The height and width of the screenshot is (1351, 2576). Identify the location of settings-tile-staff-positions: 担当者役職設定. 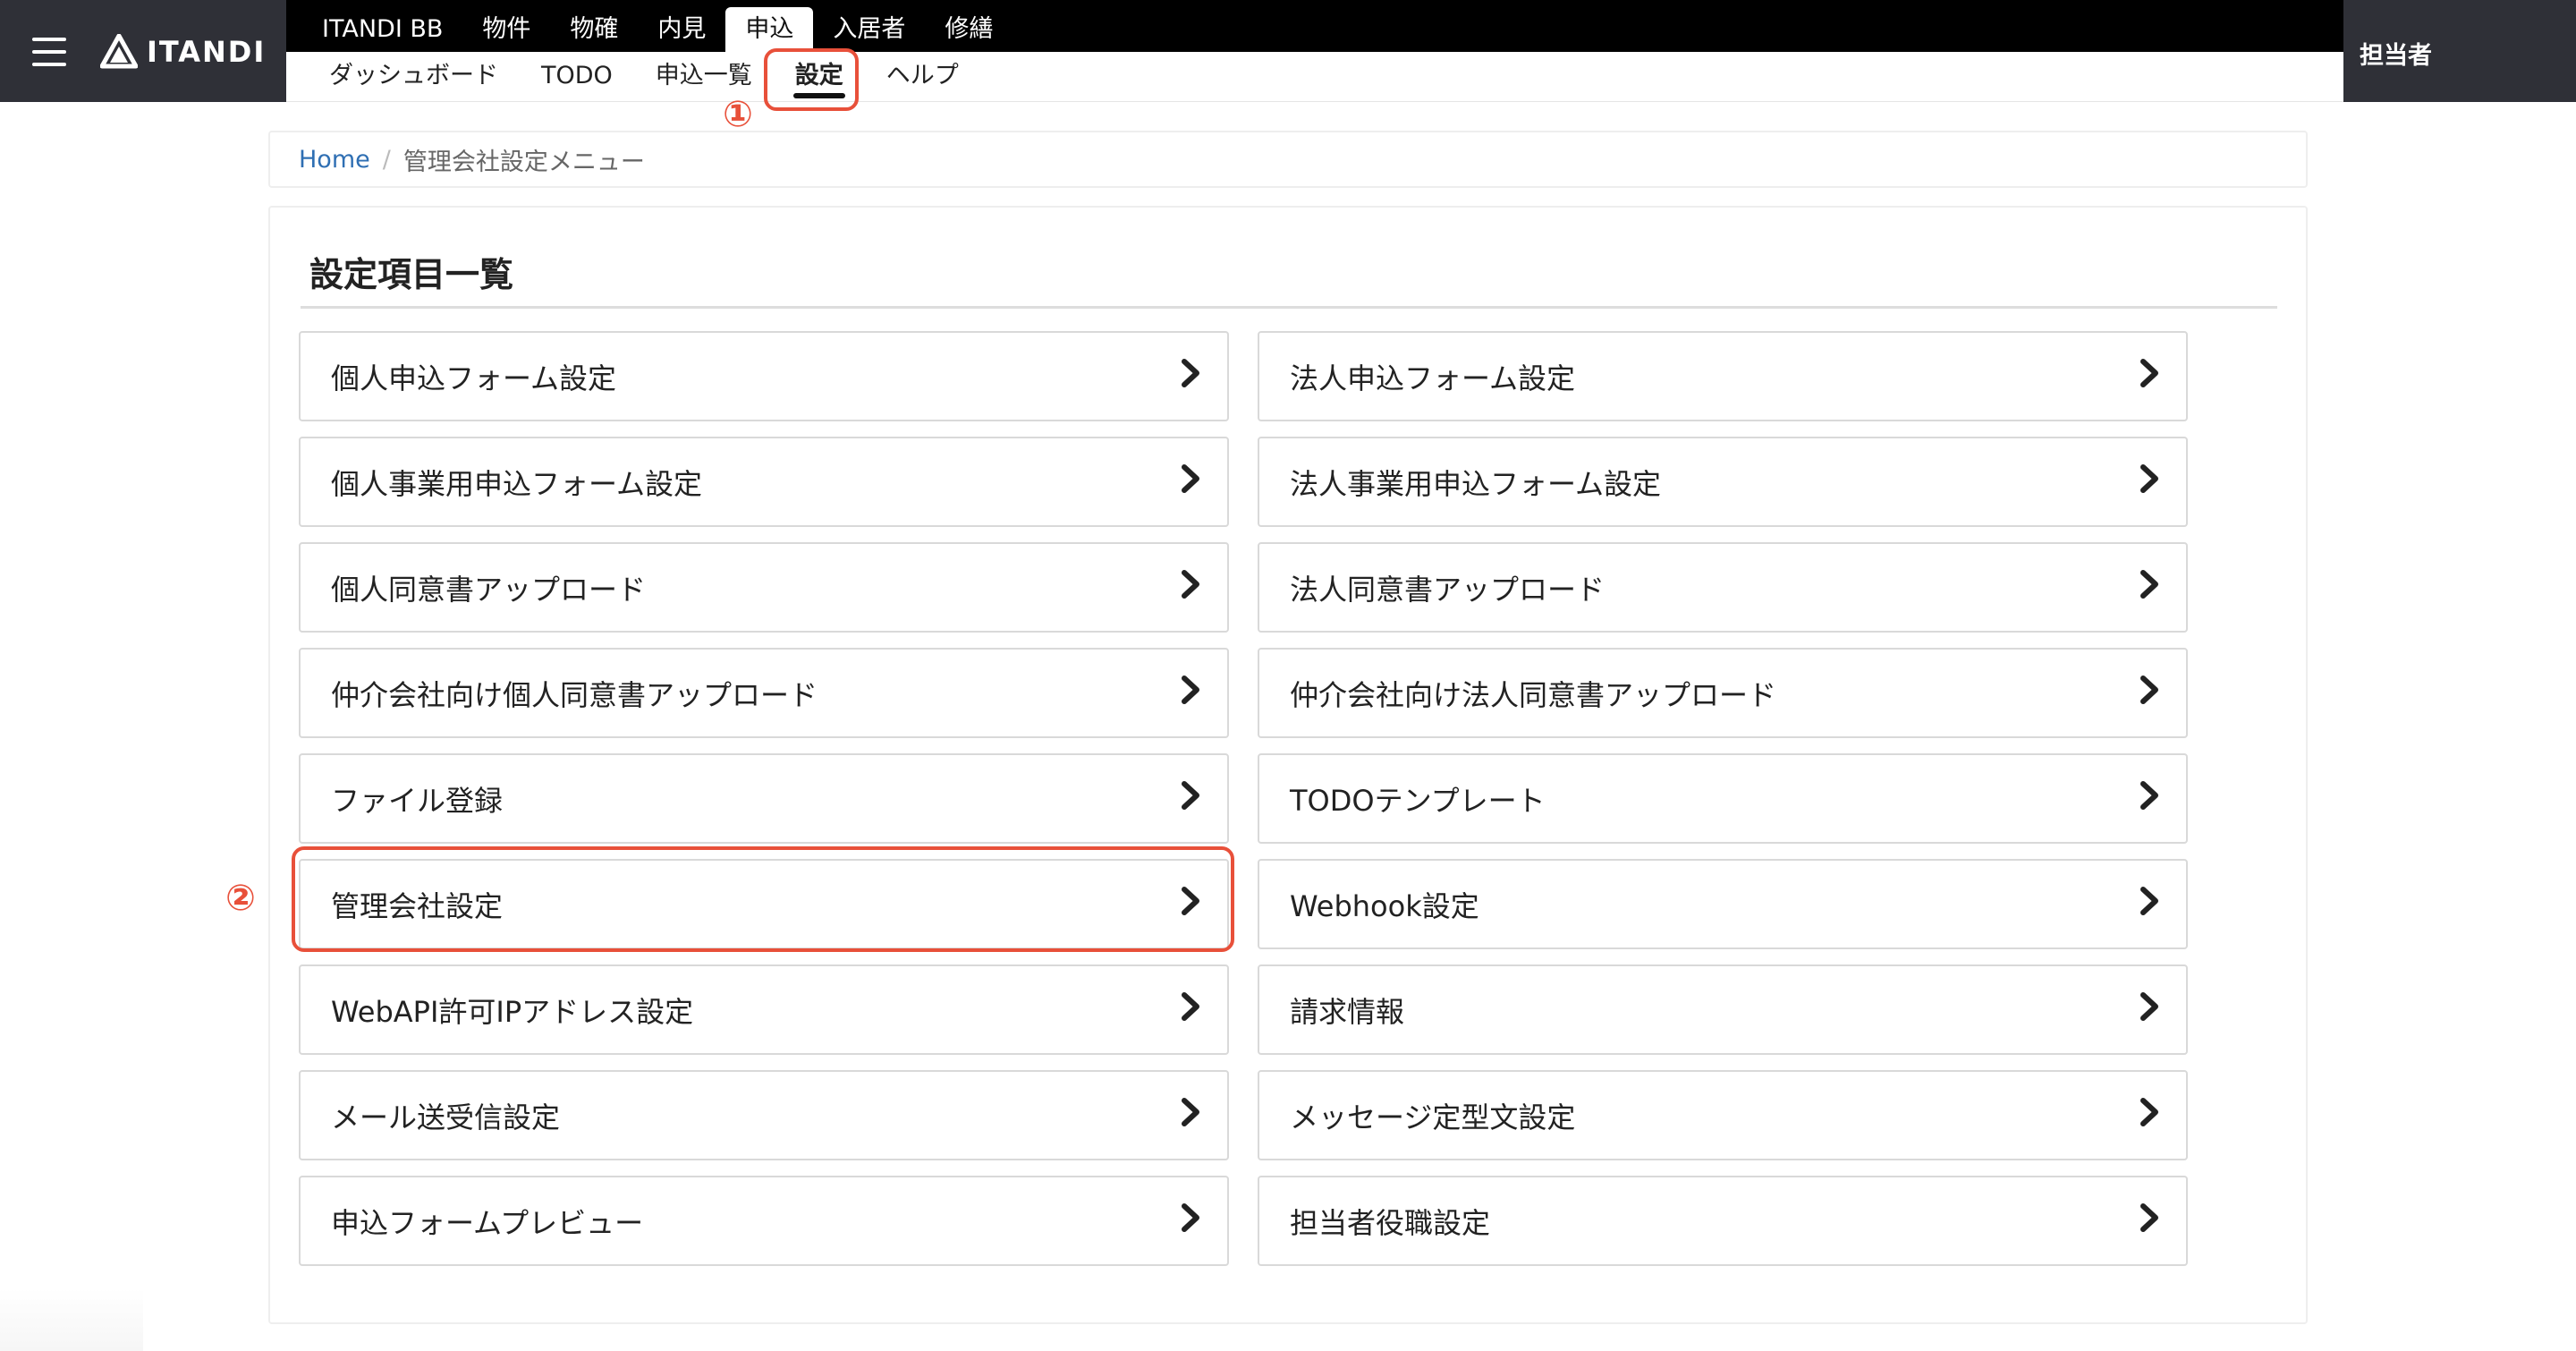
(1723, 1221).